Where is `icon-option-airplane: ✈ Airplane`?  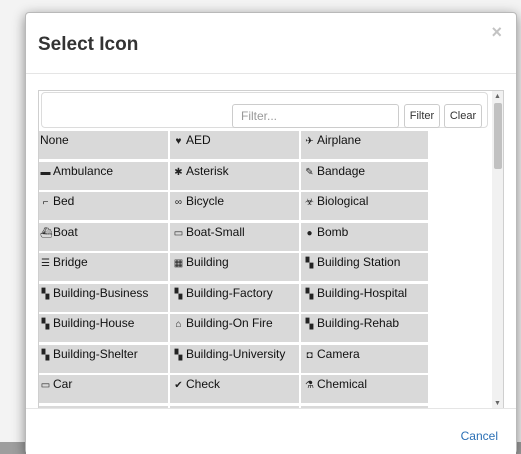
icon-option-airplane: ✈ Airplane is located at coordinates (365, 145).